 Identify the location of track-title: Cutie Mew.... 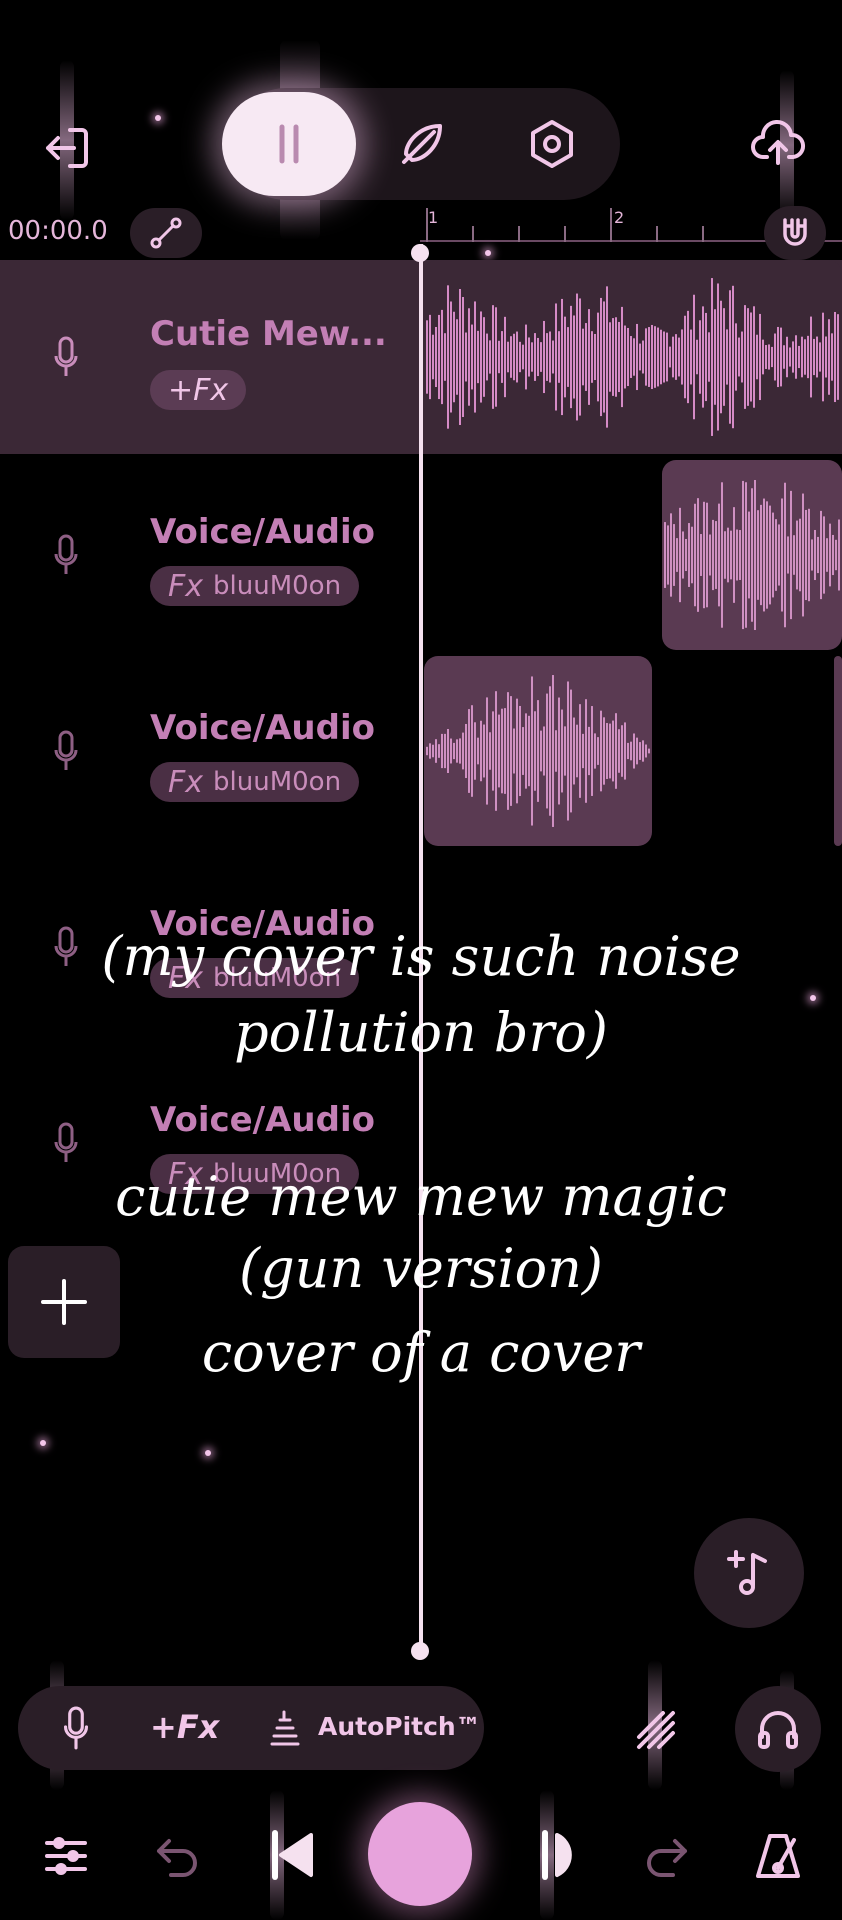
(268, 334).